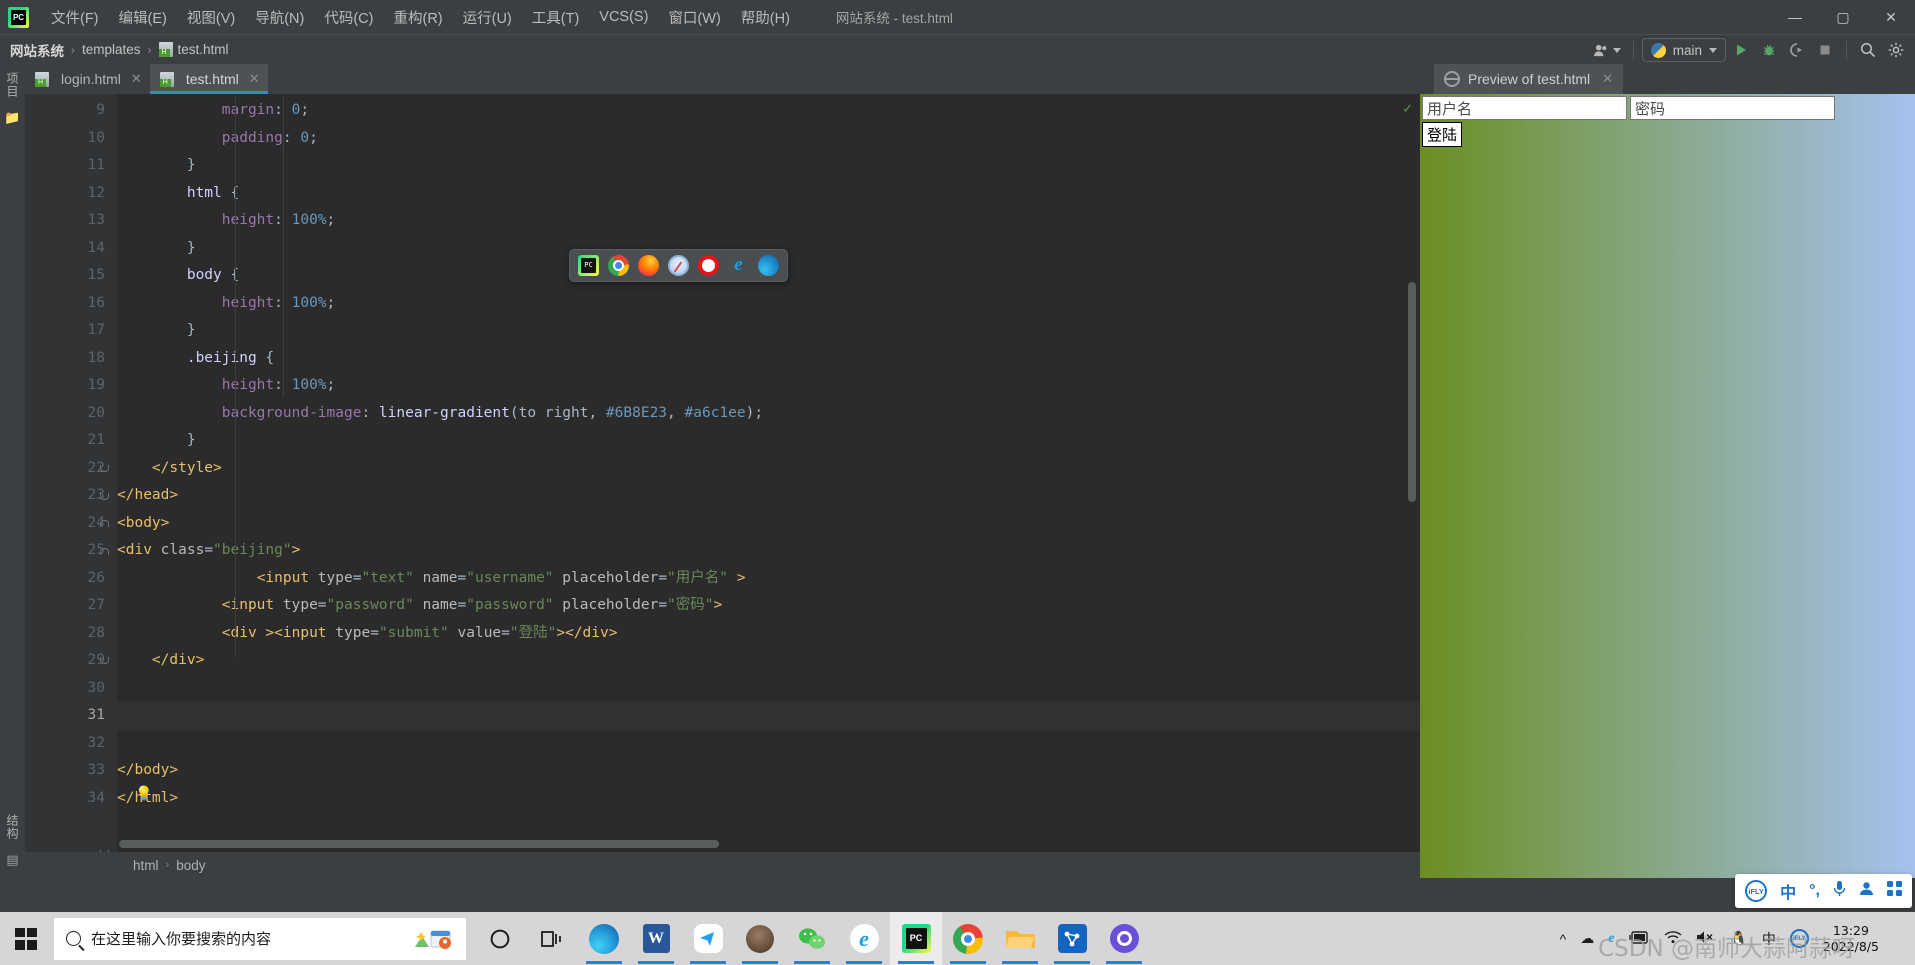 Image resolution: width=1915 pixels, height=965 pixels. I want to click on intention-bulb-icon: 💡, so click(143, 795).